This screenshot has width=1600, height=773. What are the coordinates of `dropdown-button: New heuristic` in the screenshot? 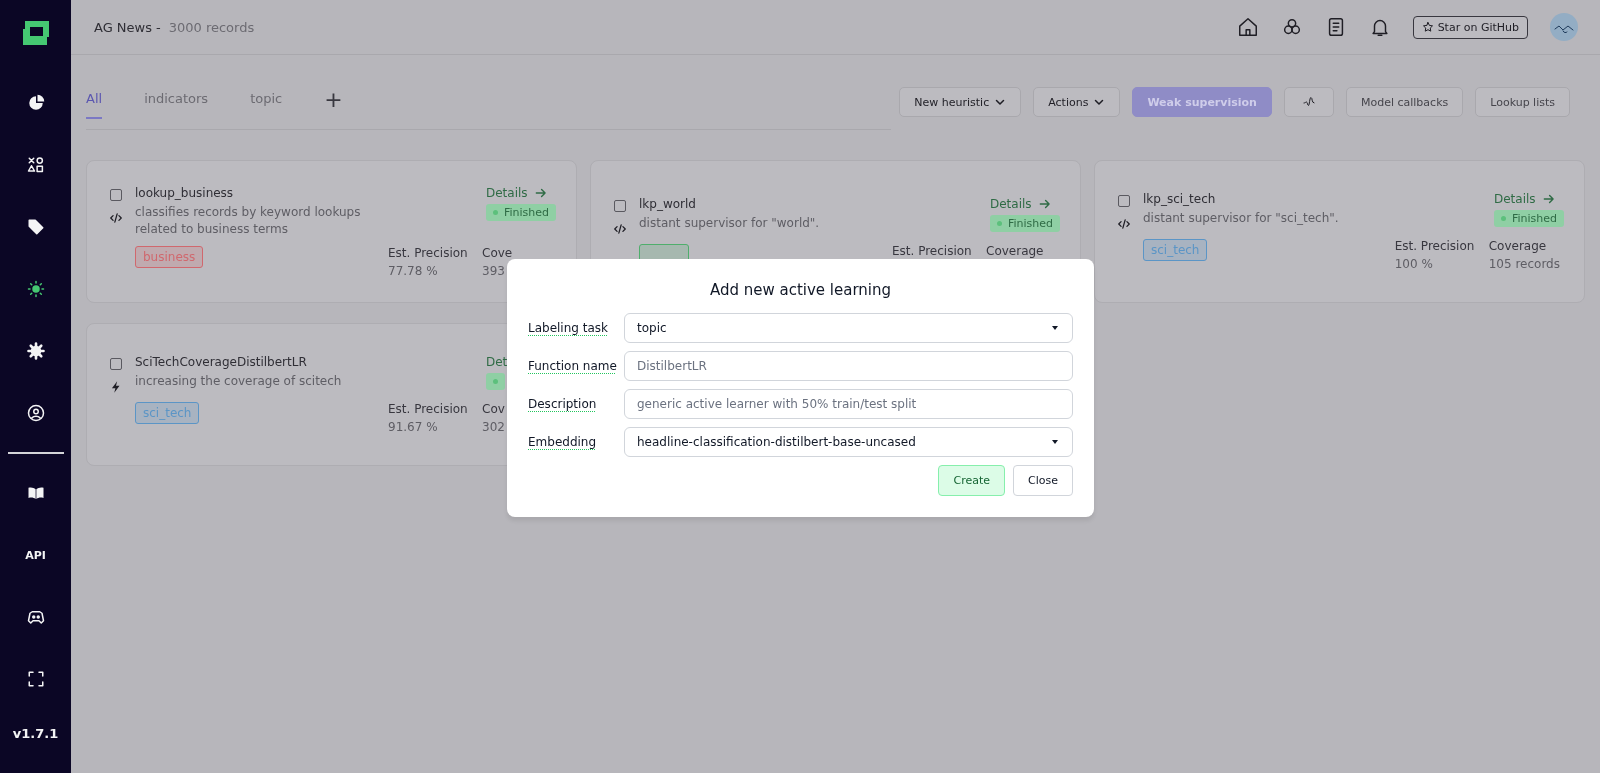 It's located at (960, 102).